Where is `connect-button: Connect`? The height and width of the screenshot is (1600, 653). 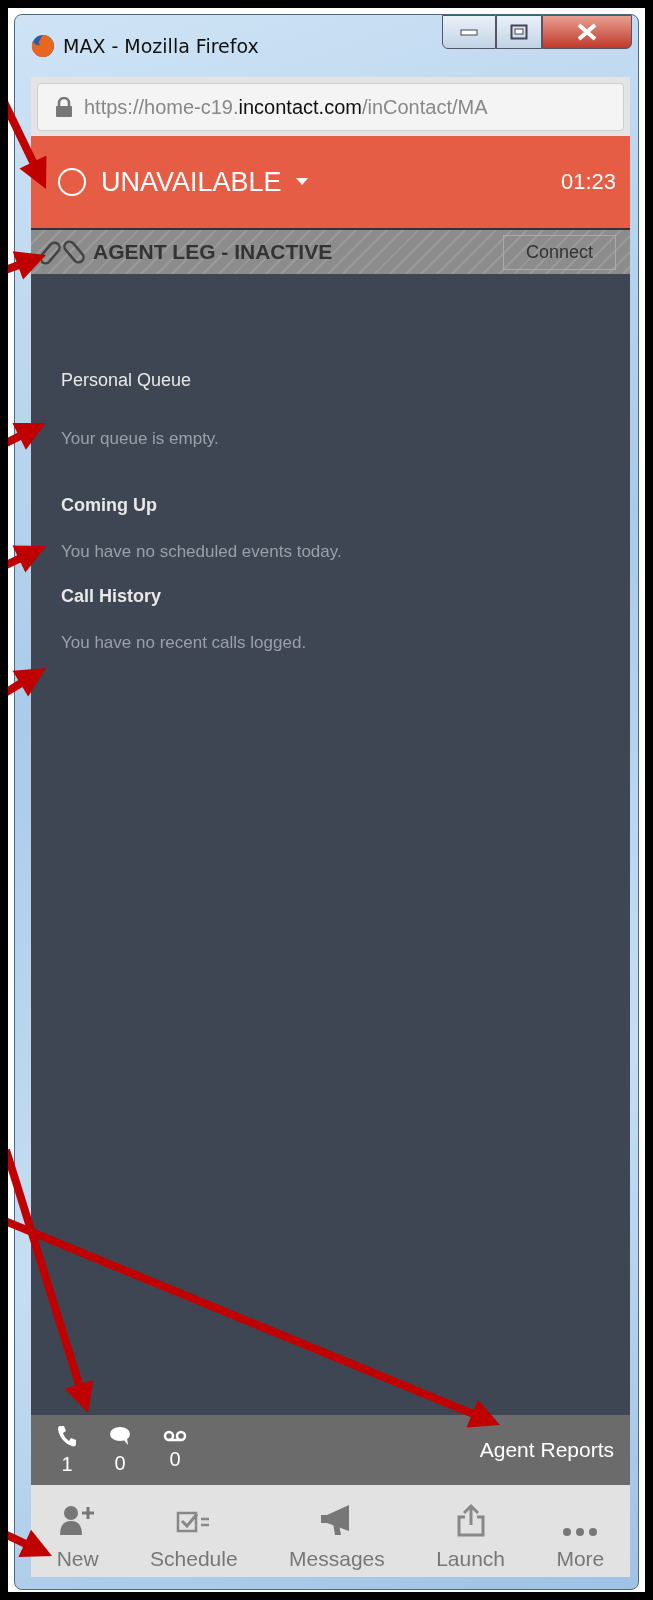 connect-button: Connect is located at coordinates (559, 252).